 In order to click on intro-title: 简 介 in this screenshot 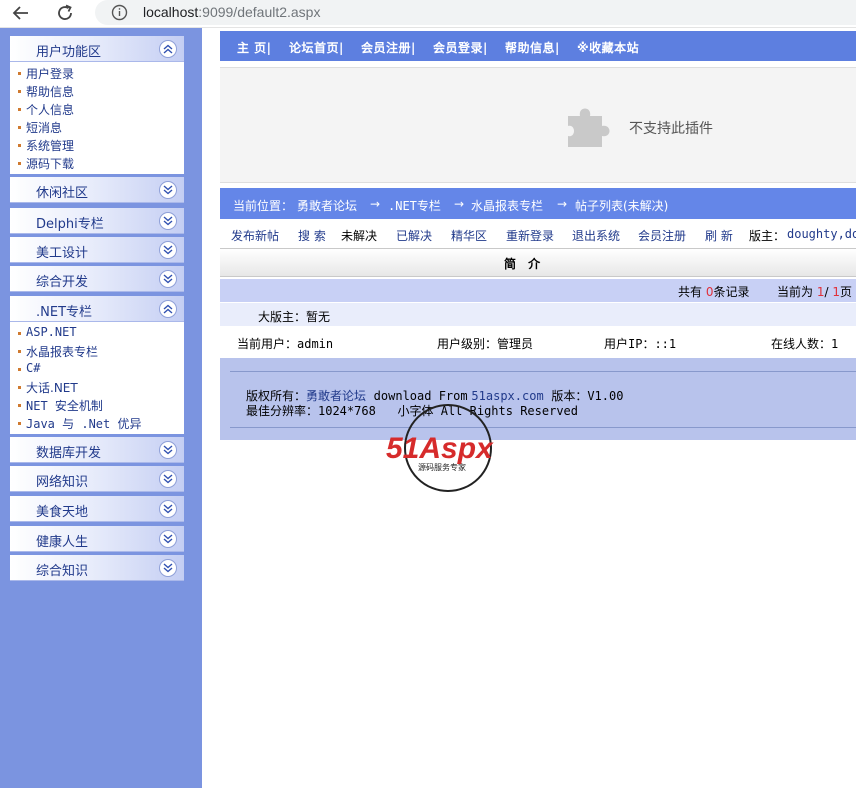, I will do `click(524, 264)`.